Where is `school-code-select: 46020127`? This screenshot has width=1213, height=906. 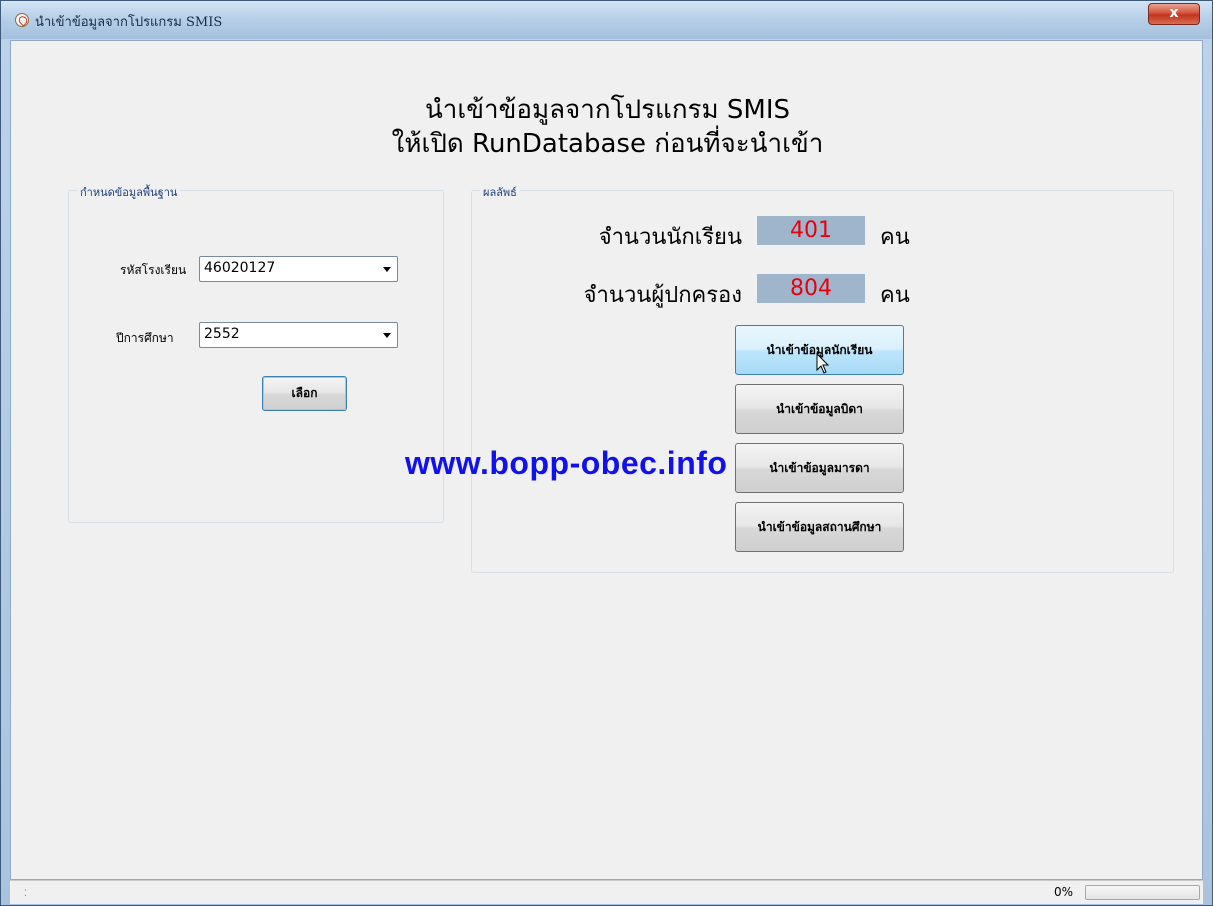 school-code-select: 46020127 is located at coordinates (298, 269).